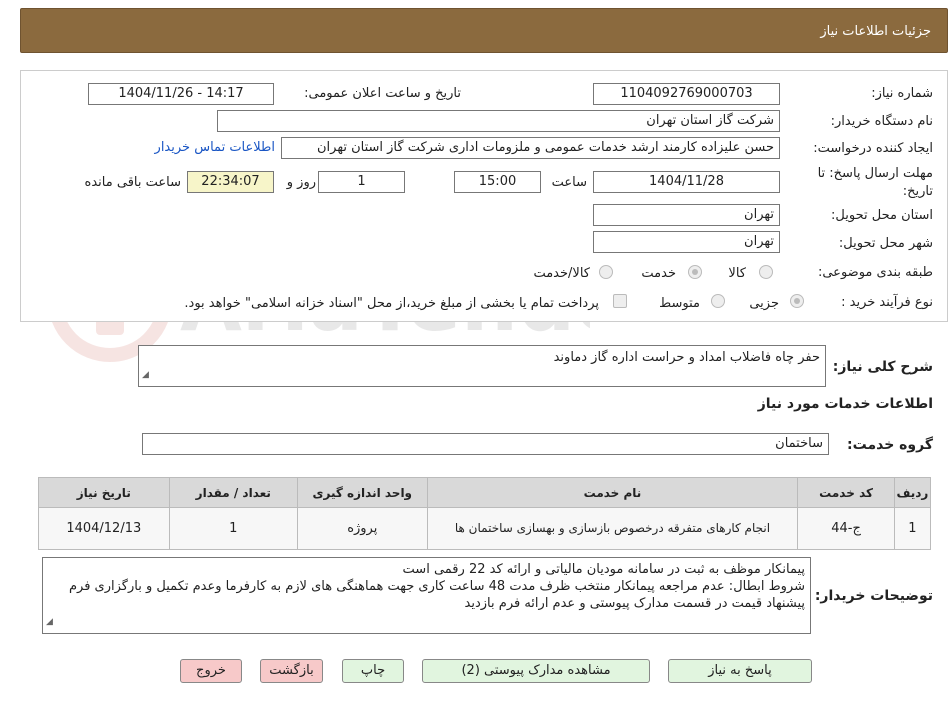  What do you see at coordinates (211, 671) in the screenshot?
I see `exit-button: خروج` at bounding box center [211, 671].